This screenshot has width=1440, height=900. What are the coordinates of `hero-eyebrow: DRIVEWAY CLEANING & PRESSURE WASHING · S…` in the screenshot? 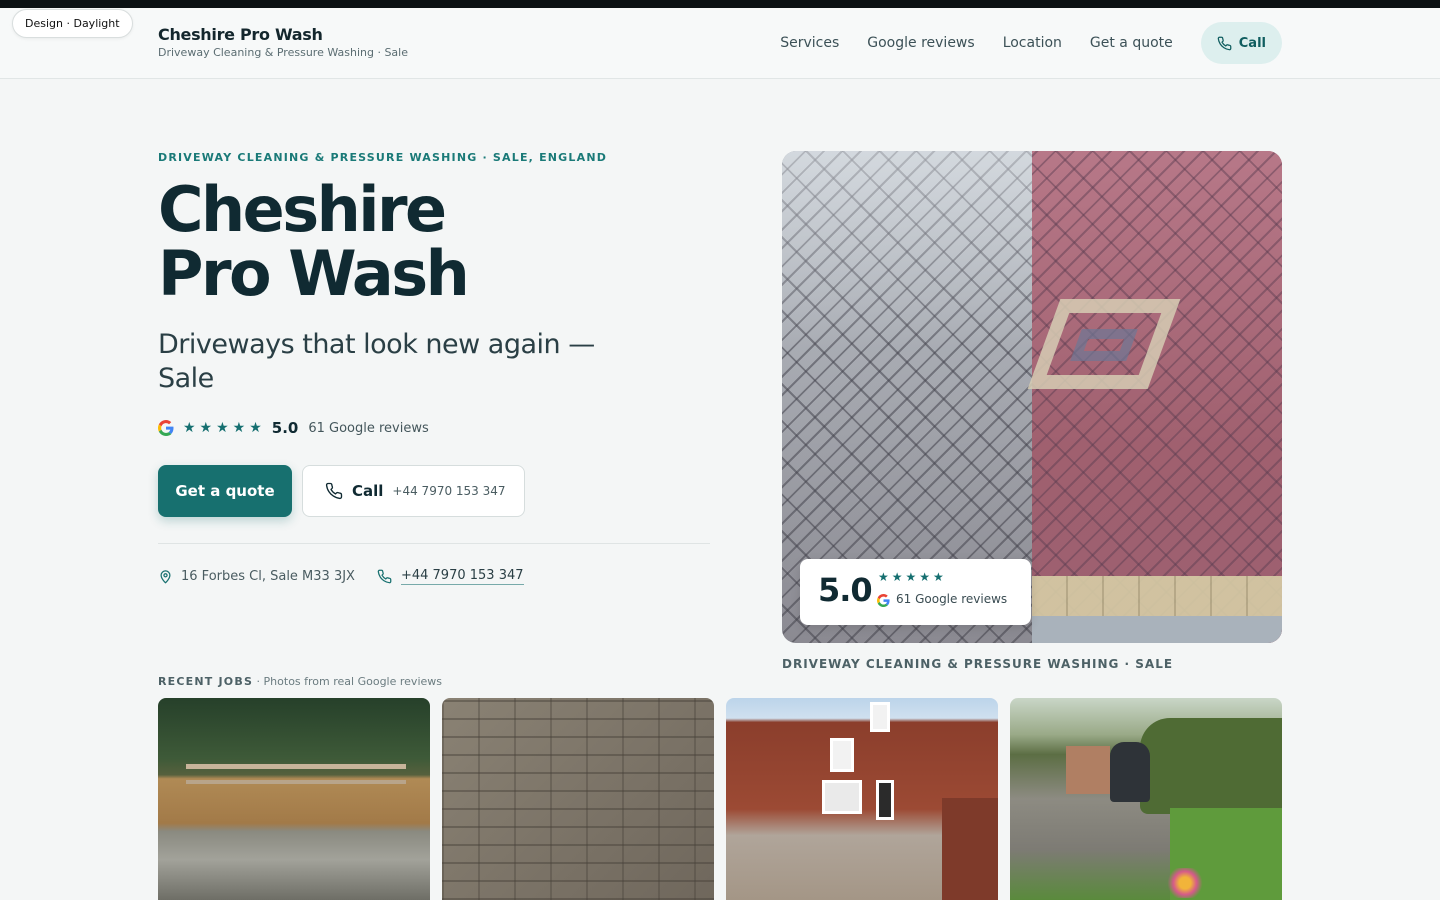 It's located at (383, 157).